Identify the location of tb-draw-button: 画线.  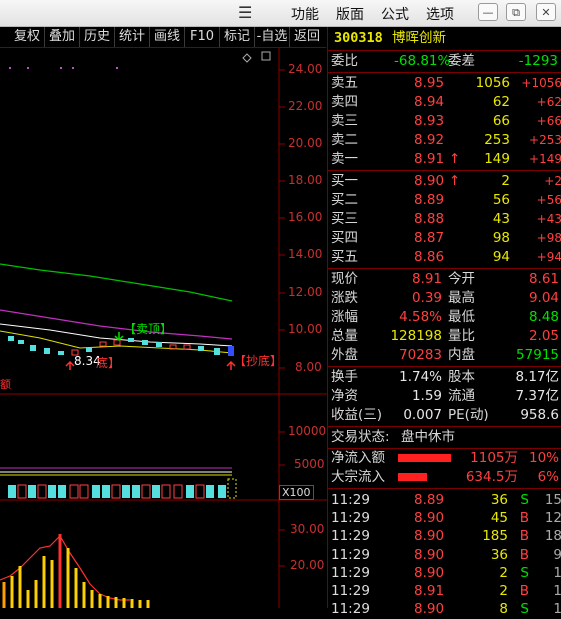
(167, 37).